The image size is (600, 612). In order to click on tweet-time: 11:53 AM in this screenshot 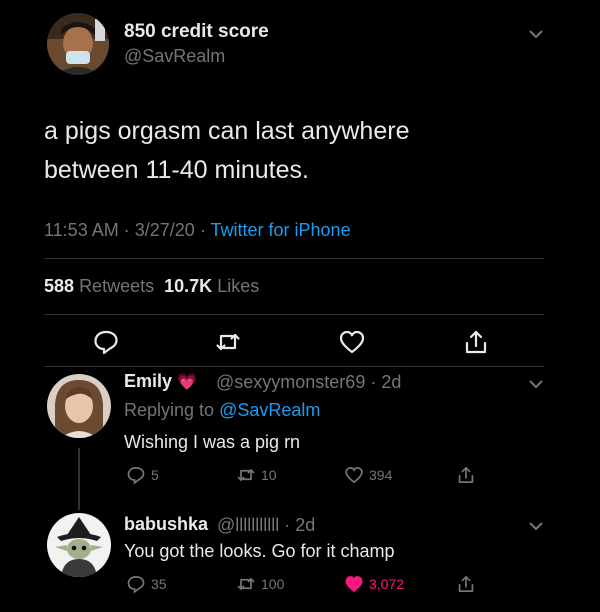, I will do `click(81, 230)`.